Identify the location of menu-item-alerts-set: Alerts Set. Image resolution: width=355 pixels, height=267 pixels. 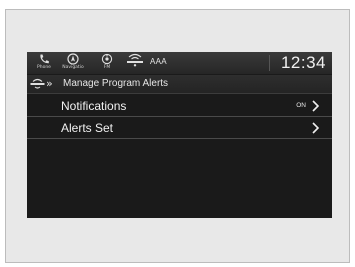
(179, 128).